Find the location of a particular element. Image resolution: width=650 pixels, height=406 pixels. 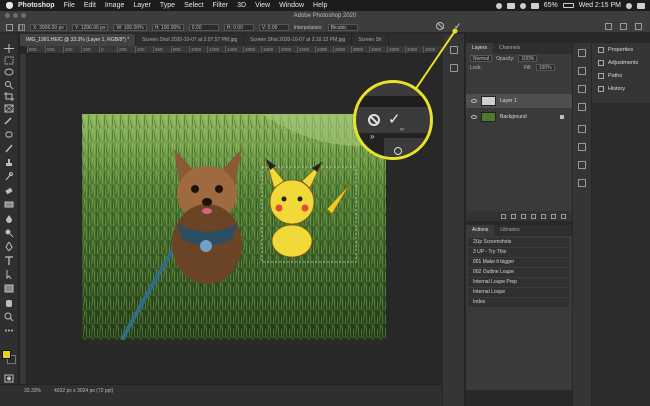

opacity-field: 100% is located at coordinates (528, 58).